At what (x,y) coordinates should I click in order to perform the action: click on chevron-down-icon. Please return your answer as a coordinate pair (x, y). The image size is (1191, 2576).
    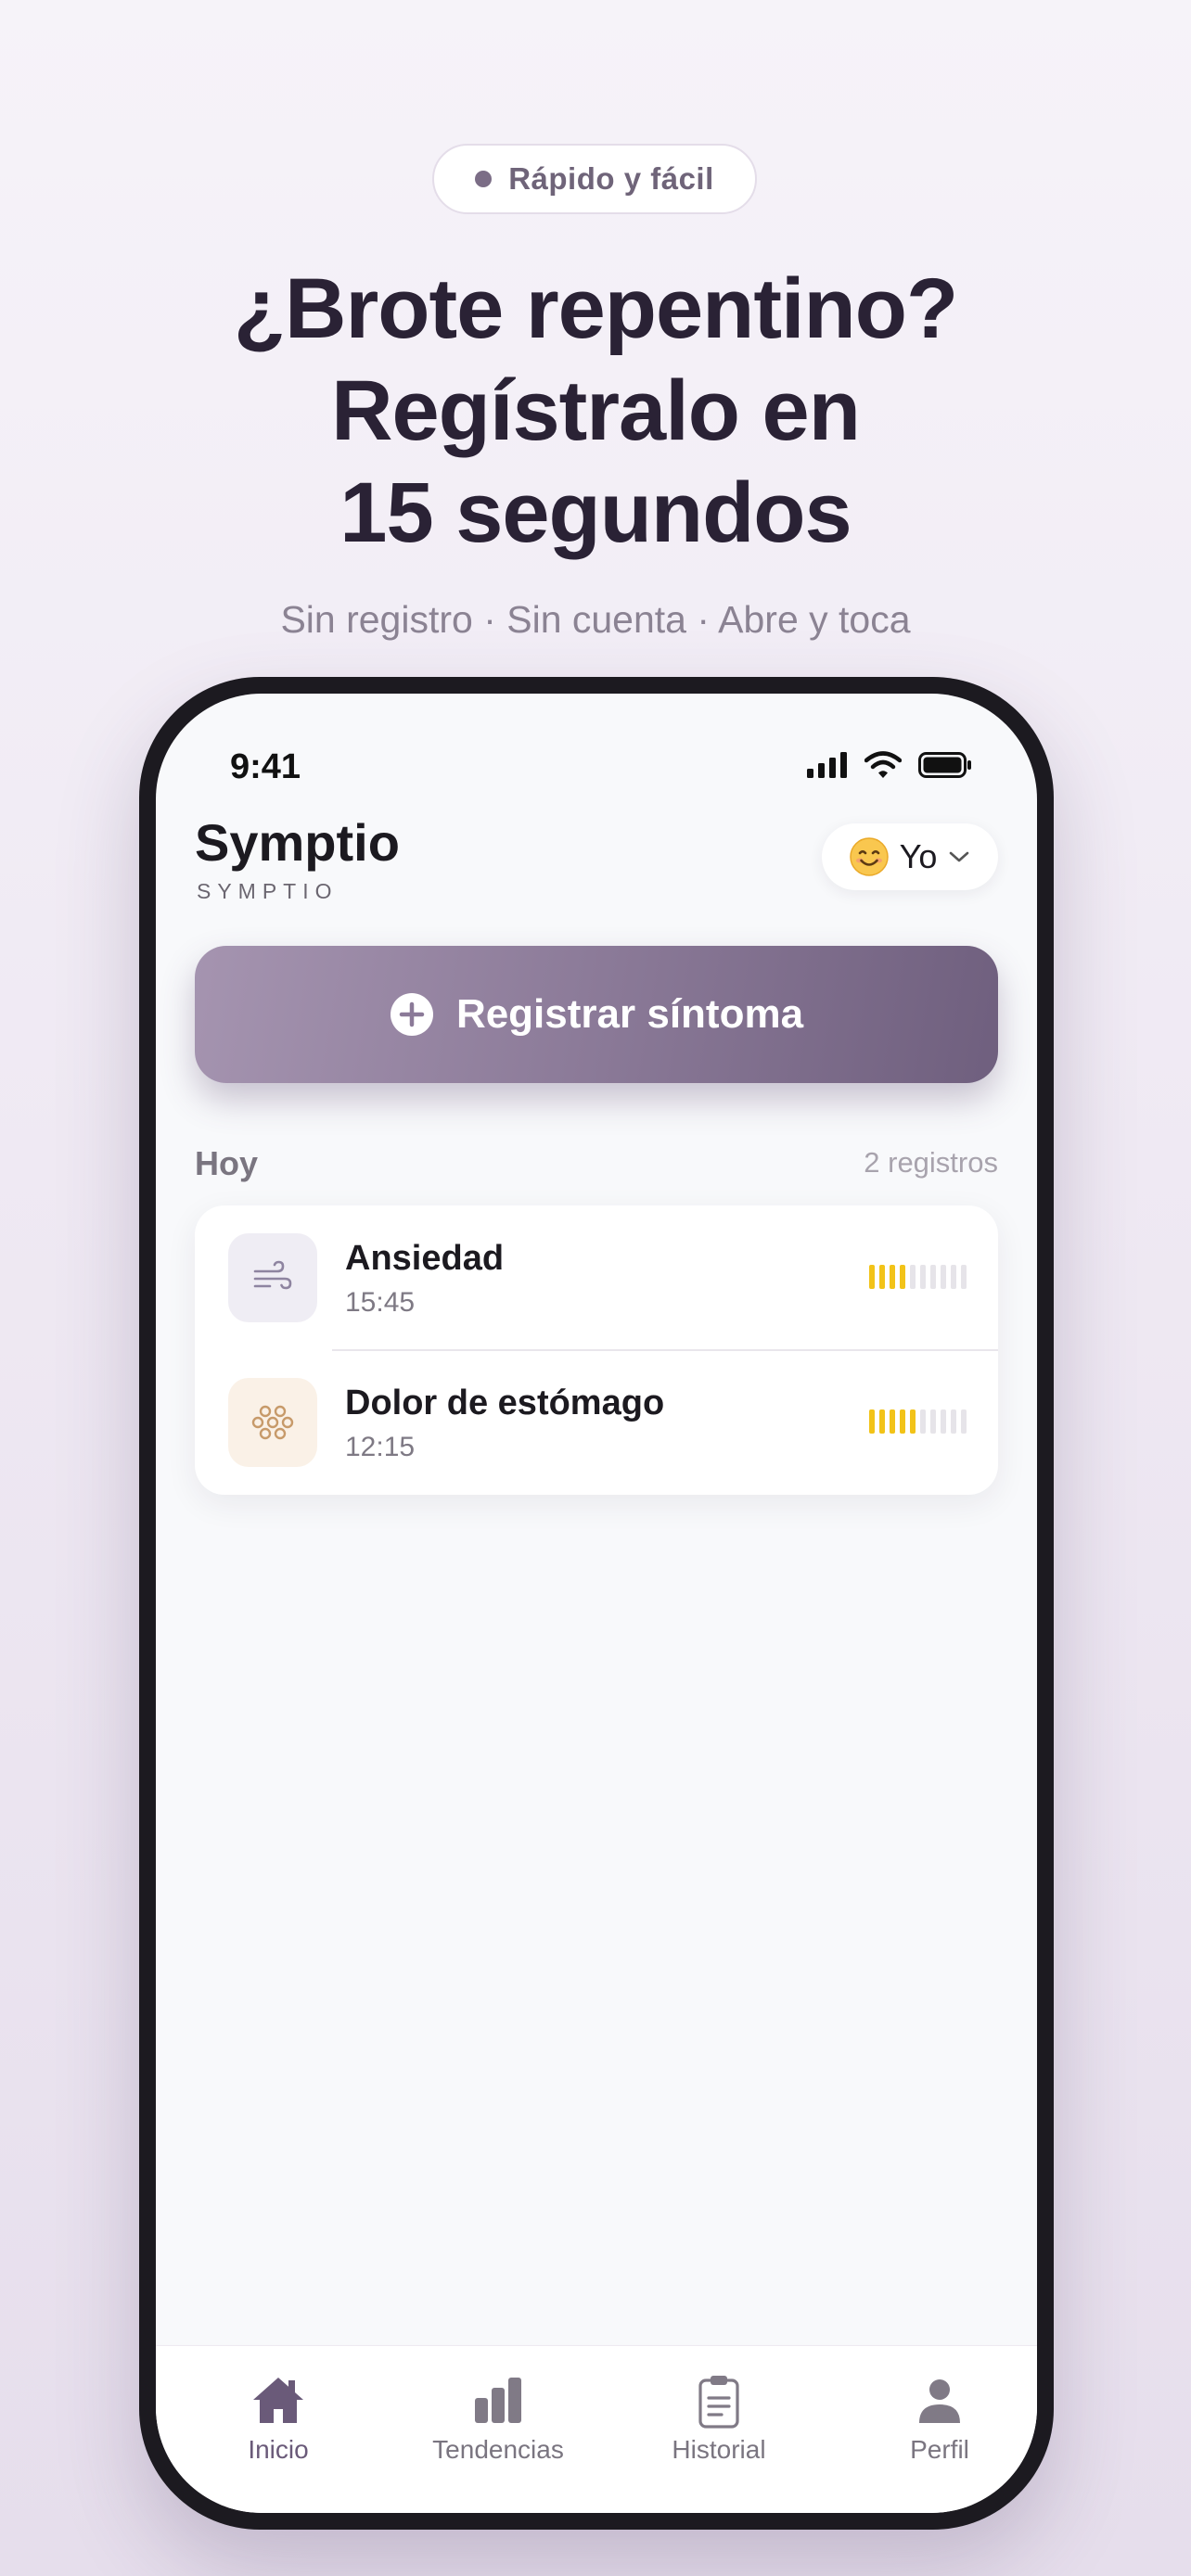
    Looking at the image, I should click on (959, 856).